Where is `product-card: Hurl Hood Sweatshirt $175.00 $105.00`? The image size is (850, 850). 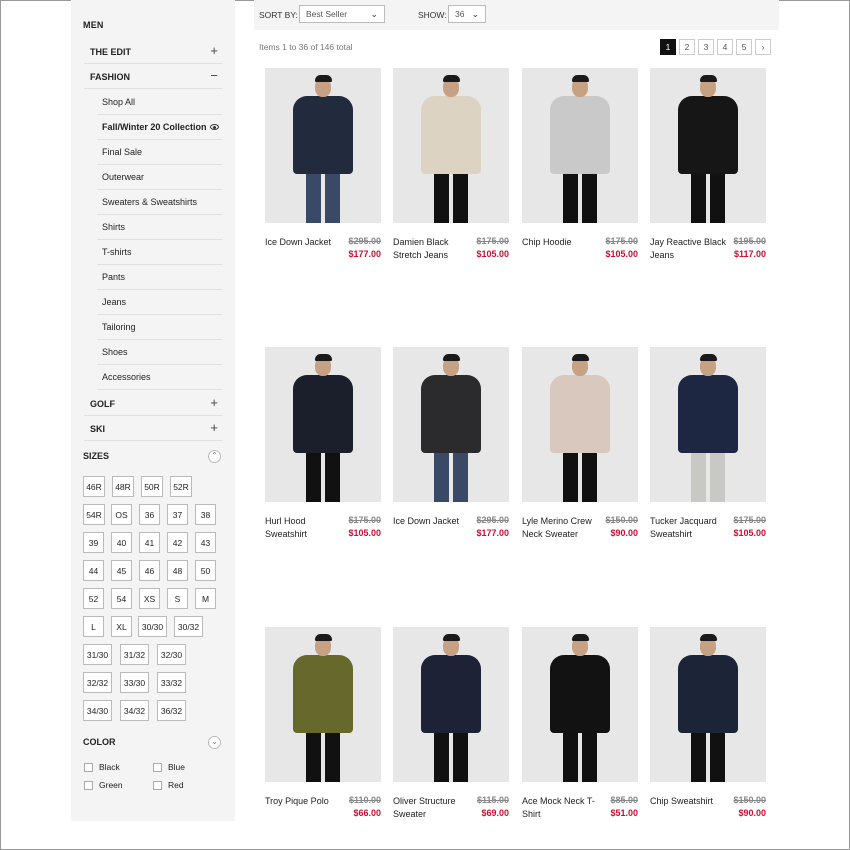 product-card: Hurl Hood Sweatshirt $175.00 $105.00 is located at coordinates (323, 443).